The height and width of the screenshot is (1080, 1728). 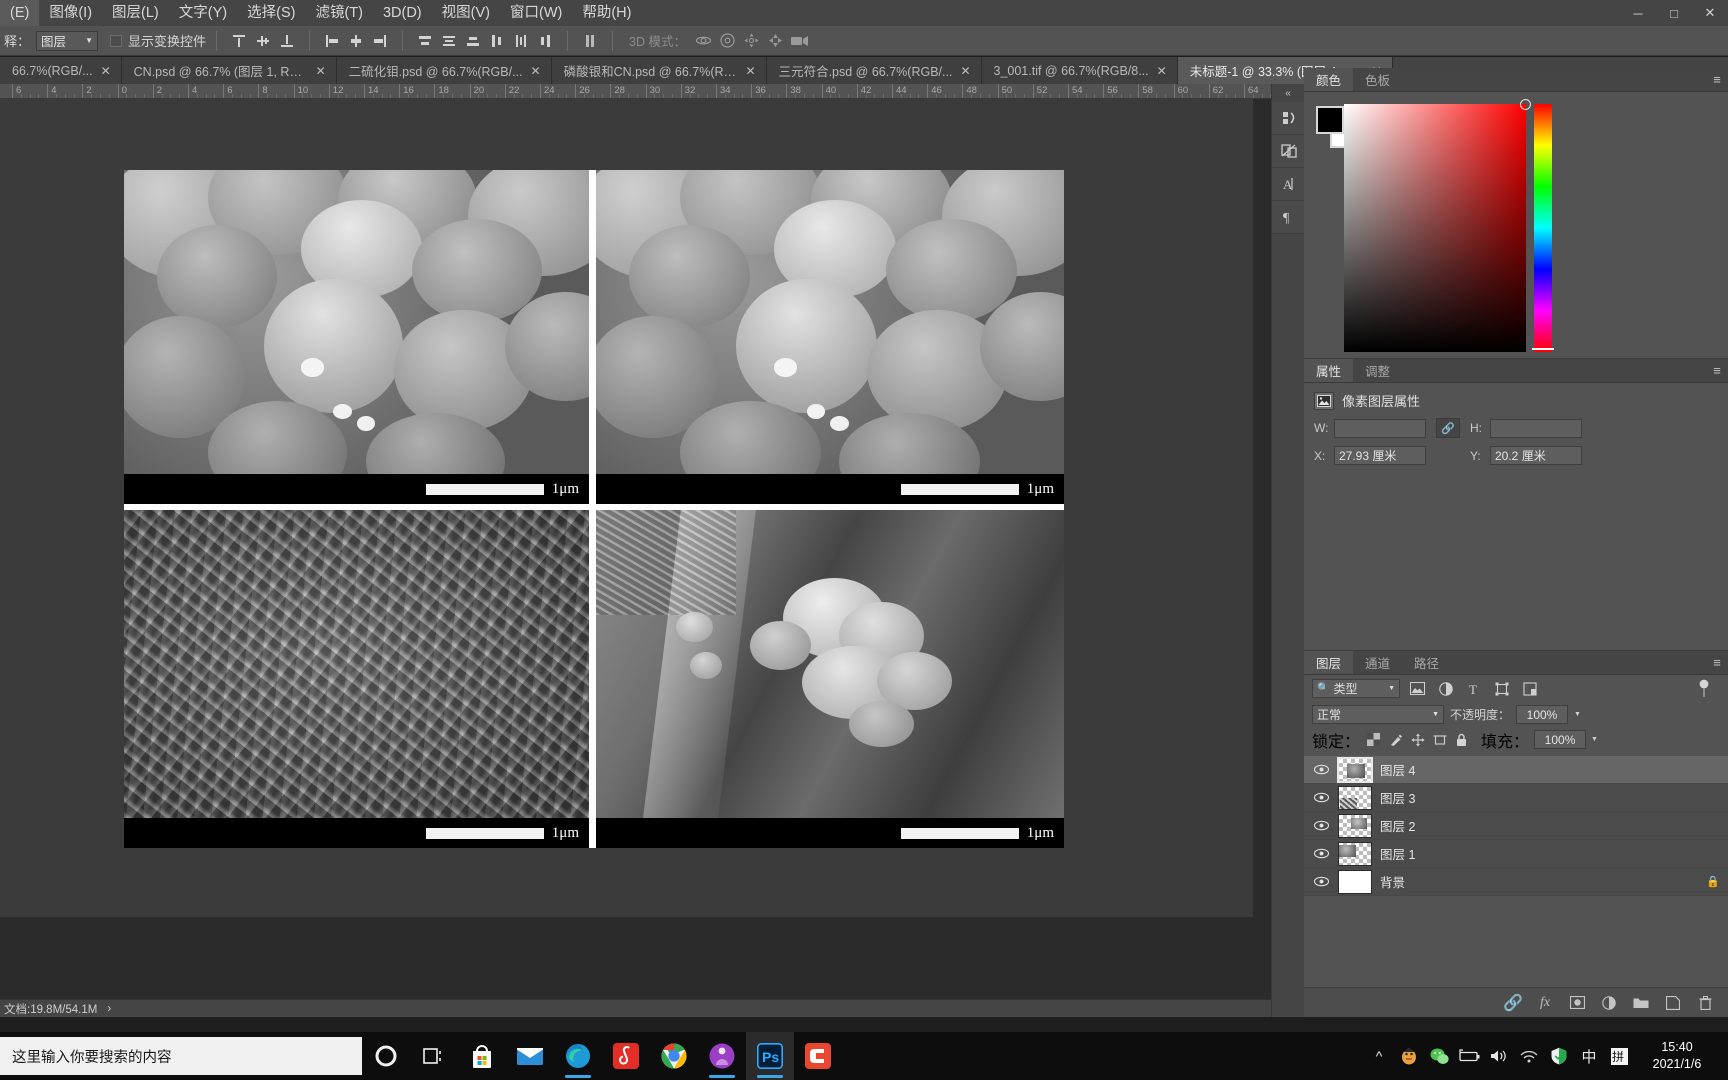 I want to click on x-field: 27.93 厘米, so click(x=1380, y=455).